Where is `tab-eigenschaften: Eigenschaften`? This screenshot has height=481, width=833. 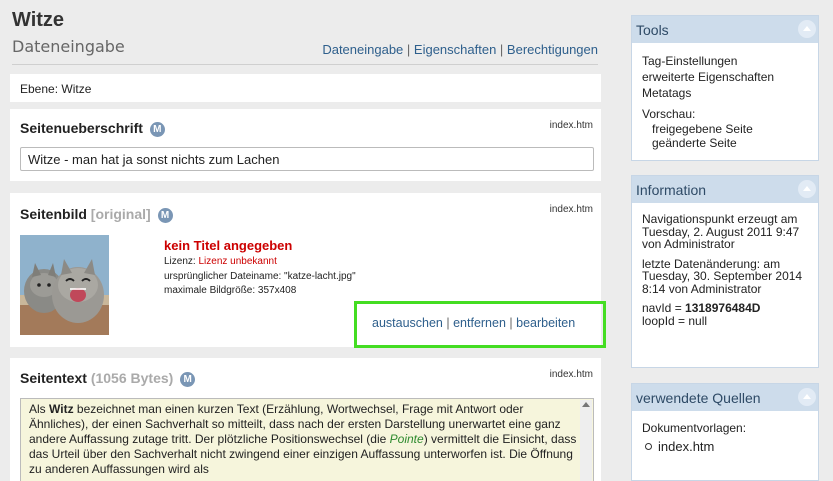
tab-eigenschaften: Eigenschaften is located at coordinates (455, 49).